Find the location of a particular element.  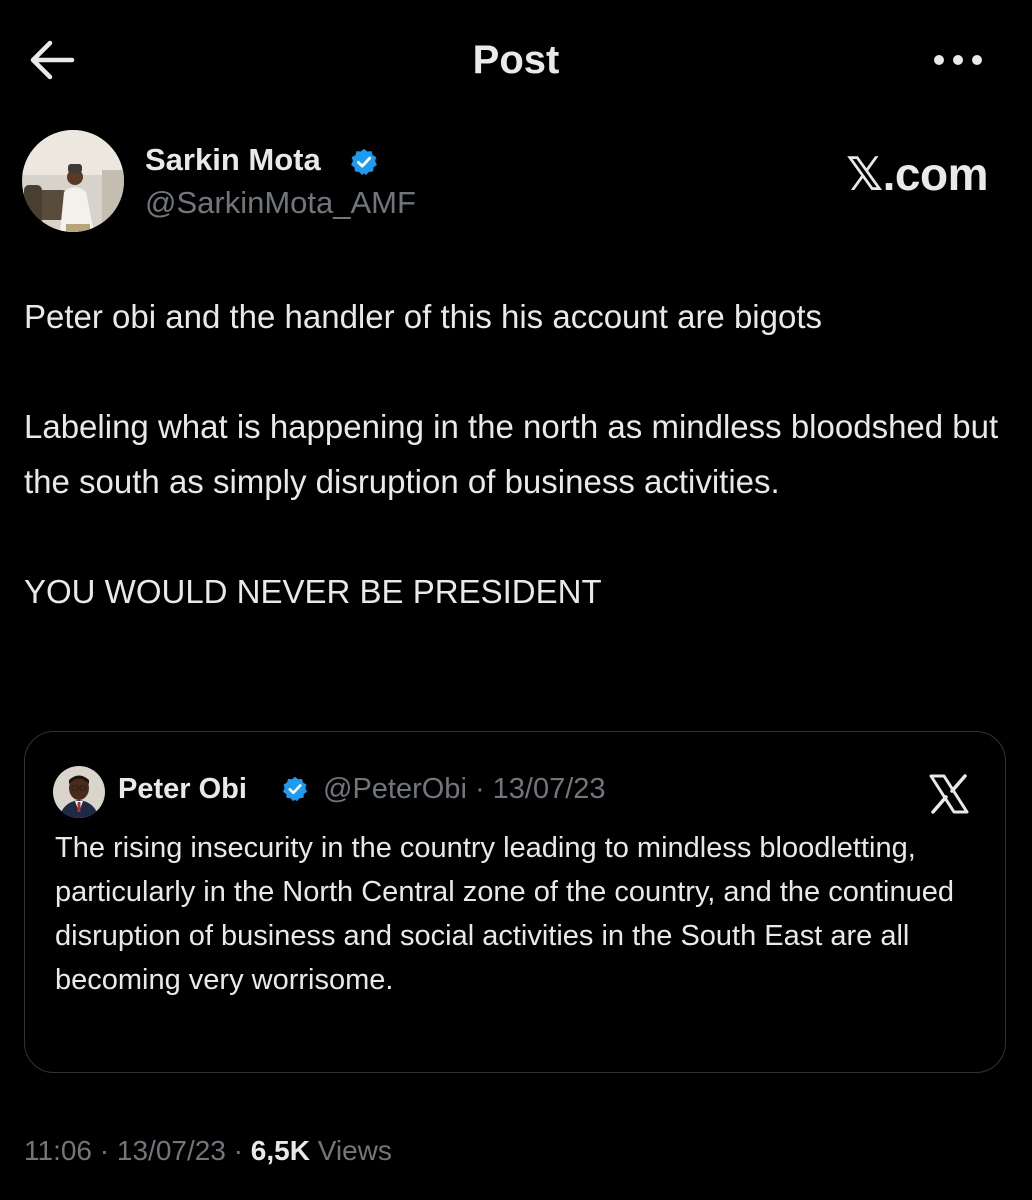

page-title: Post is located at coordinates (516, 60).